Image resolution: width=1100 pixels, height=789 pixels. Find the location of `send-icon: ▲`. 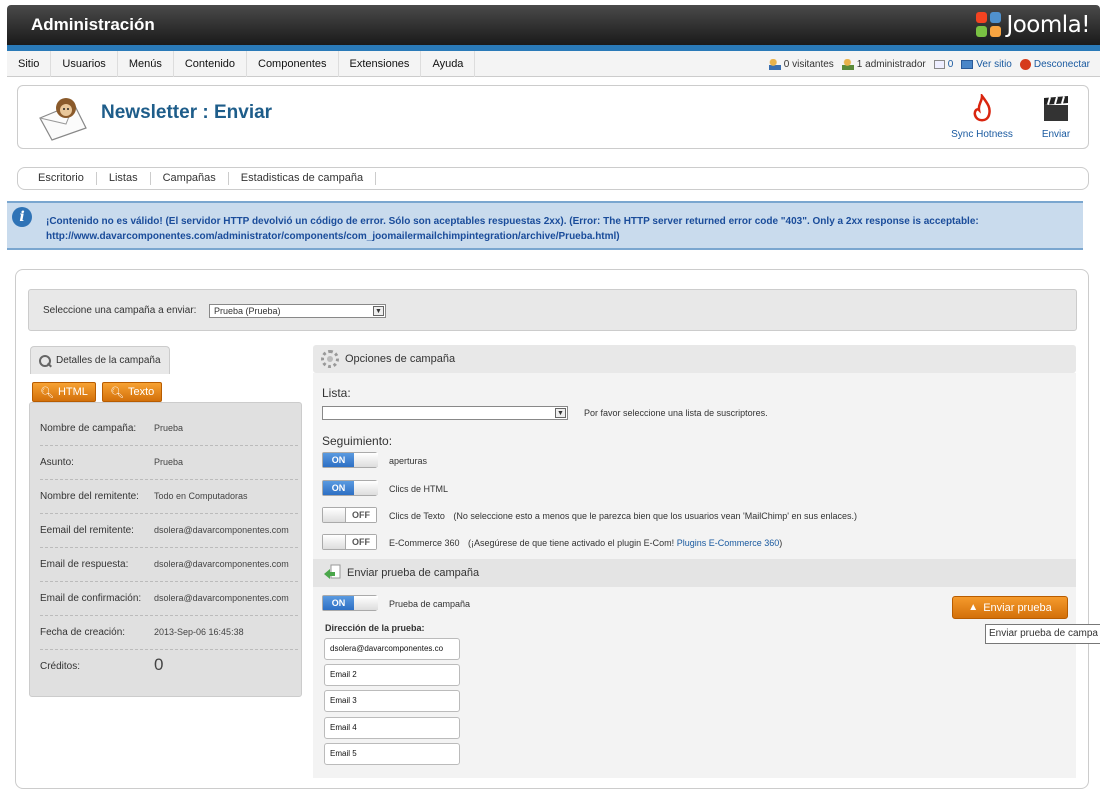

send-icon: ▲ is located at coordinates (973, 607).